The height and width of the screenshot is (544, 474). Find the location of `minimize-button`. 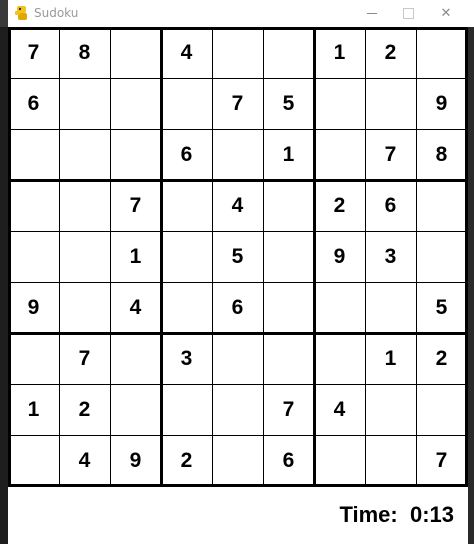

minimize-button is located at coordinates (372, 13).